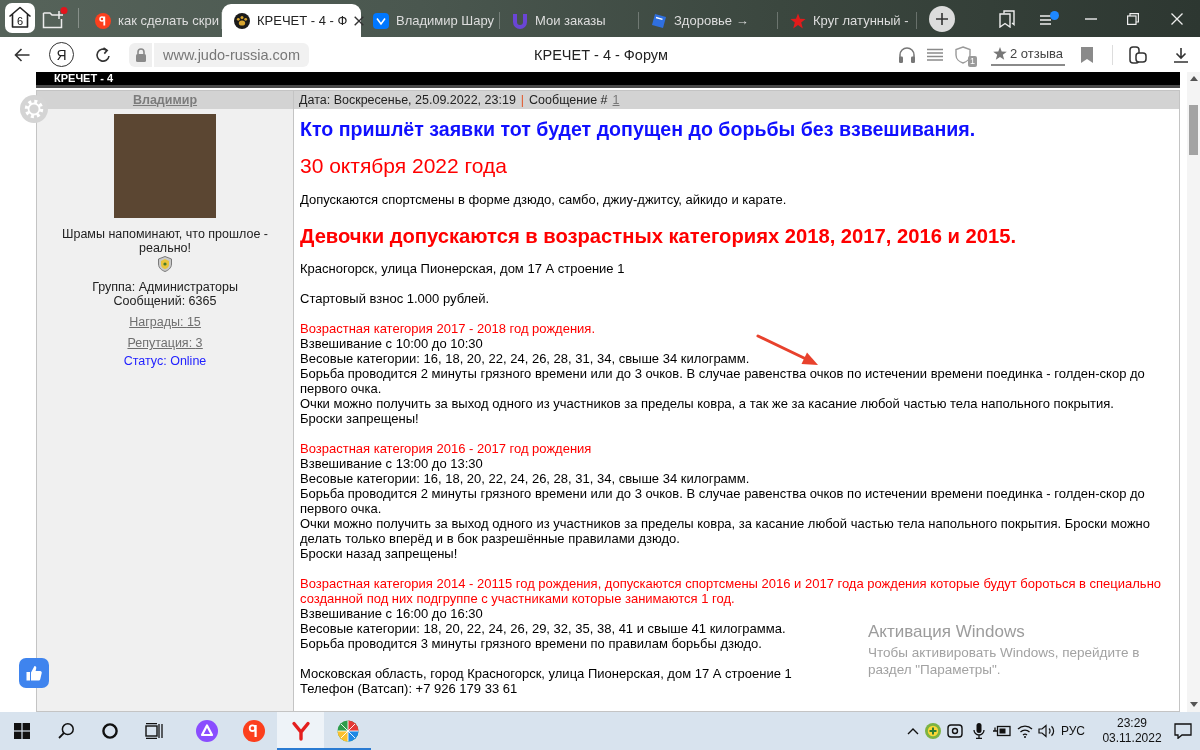 Image resolution: width=1200 pixels, height=750 pixels. Describe the element at coordinates (61, 54) in the screenshot. I see `logo-button: Я` at that location.